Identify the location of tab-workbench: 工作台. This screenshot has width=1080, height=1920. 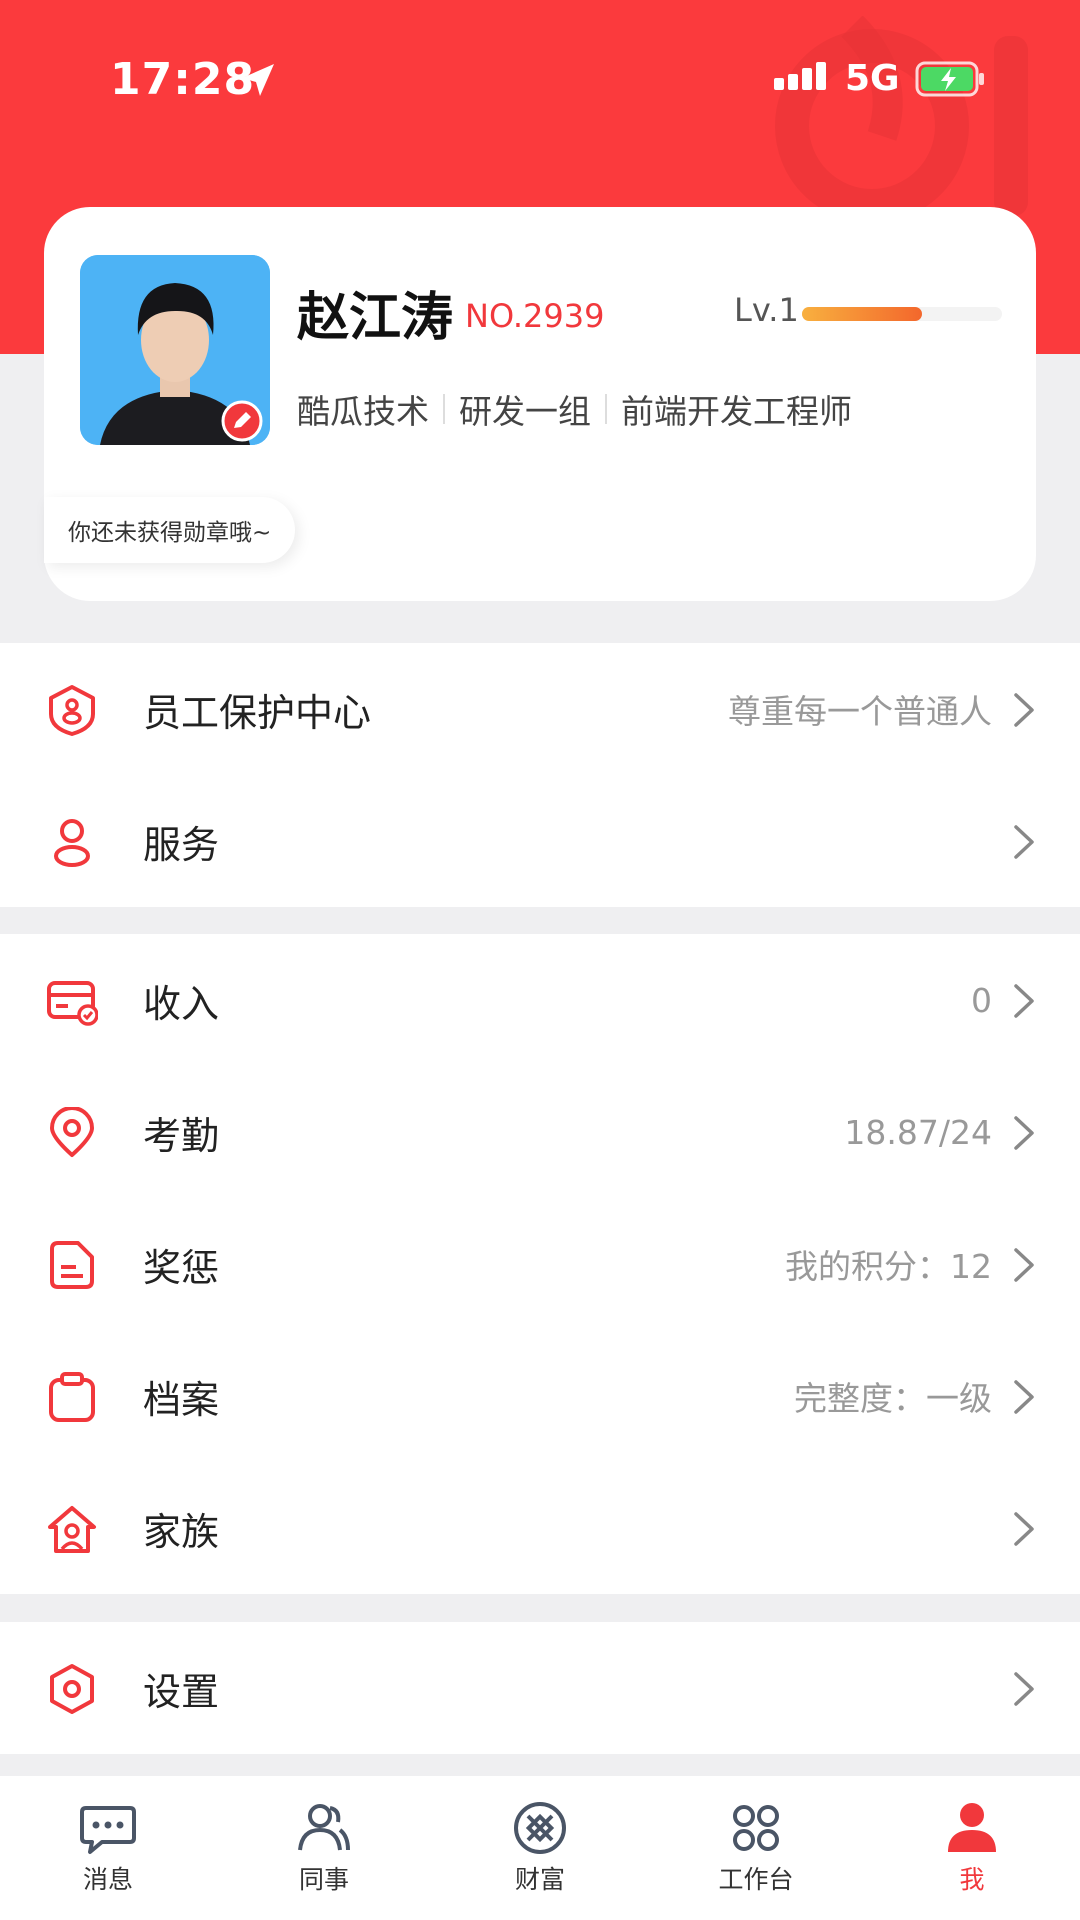
(756, 1853).